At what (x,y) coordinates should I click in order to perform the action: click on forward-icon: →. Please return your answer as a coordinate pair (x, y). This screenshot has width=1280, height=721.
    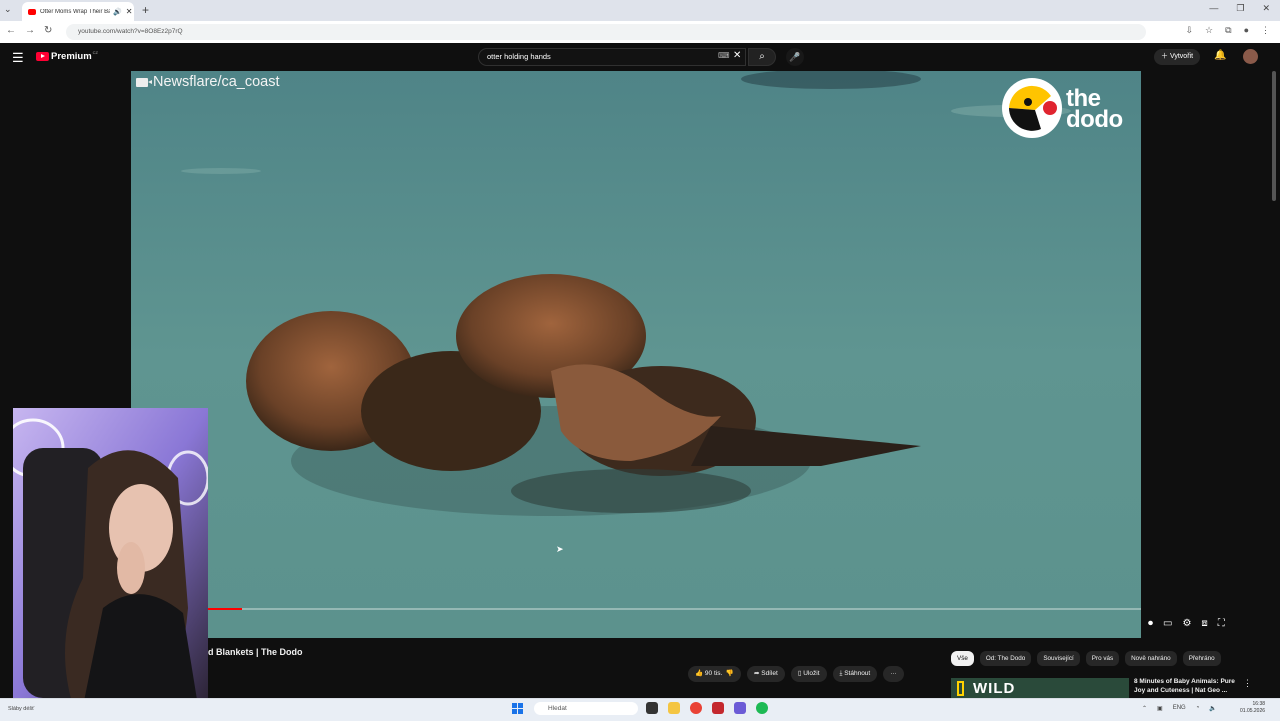
    Looking at the image, I should click on (30, 30).